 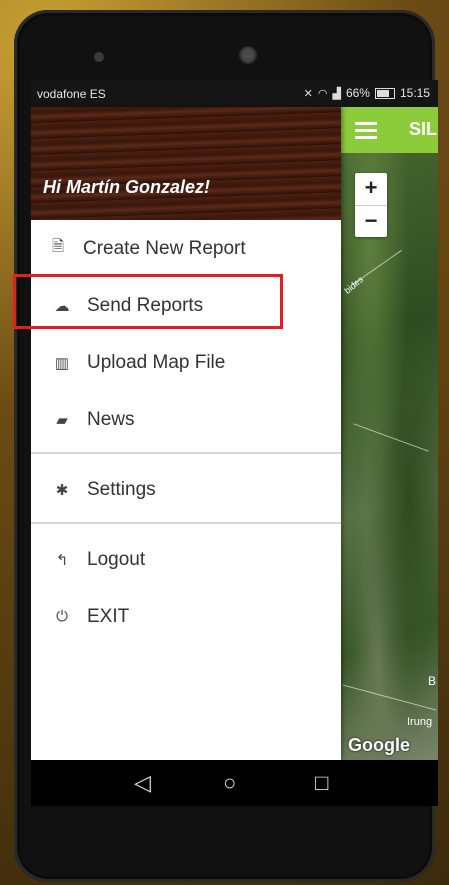 I want to click on menu-item-news: ▰ News, so click(x=186, y=419).